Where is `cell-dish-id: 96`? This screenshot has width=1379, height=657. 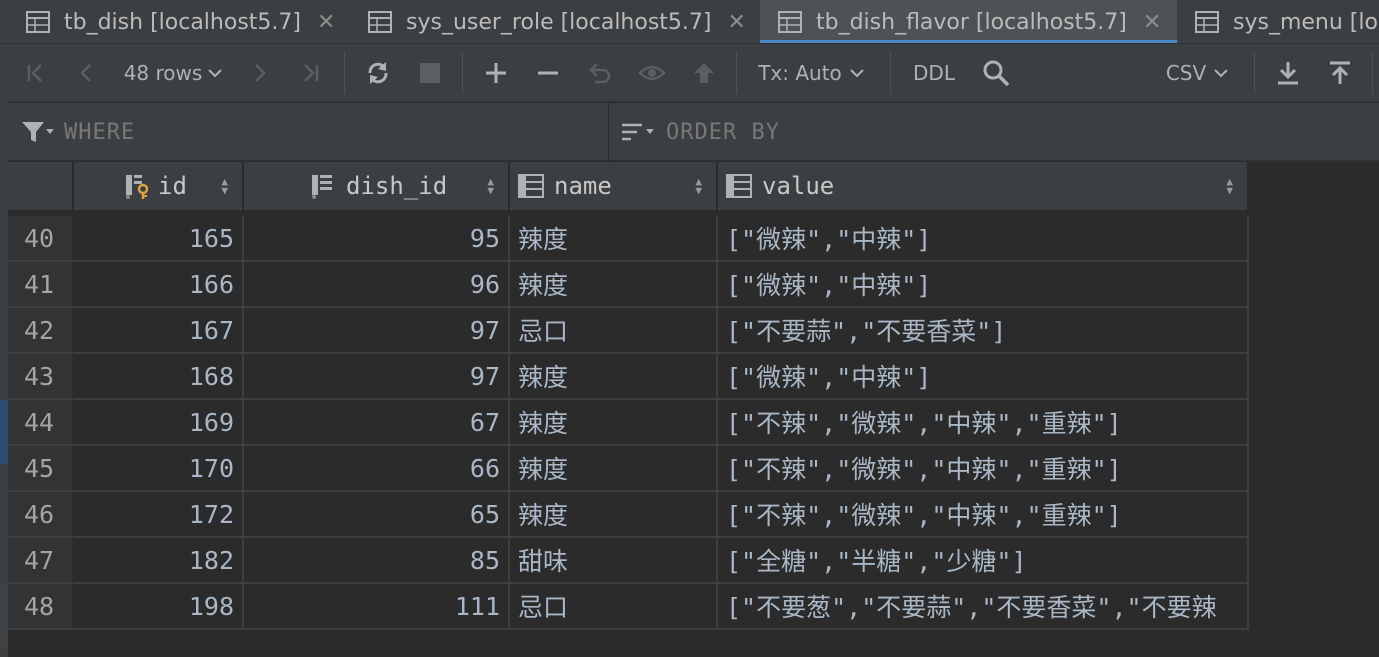 cell-dish-id: 96 is located at coordinates (377, 285).